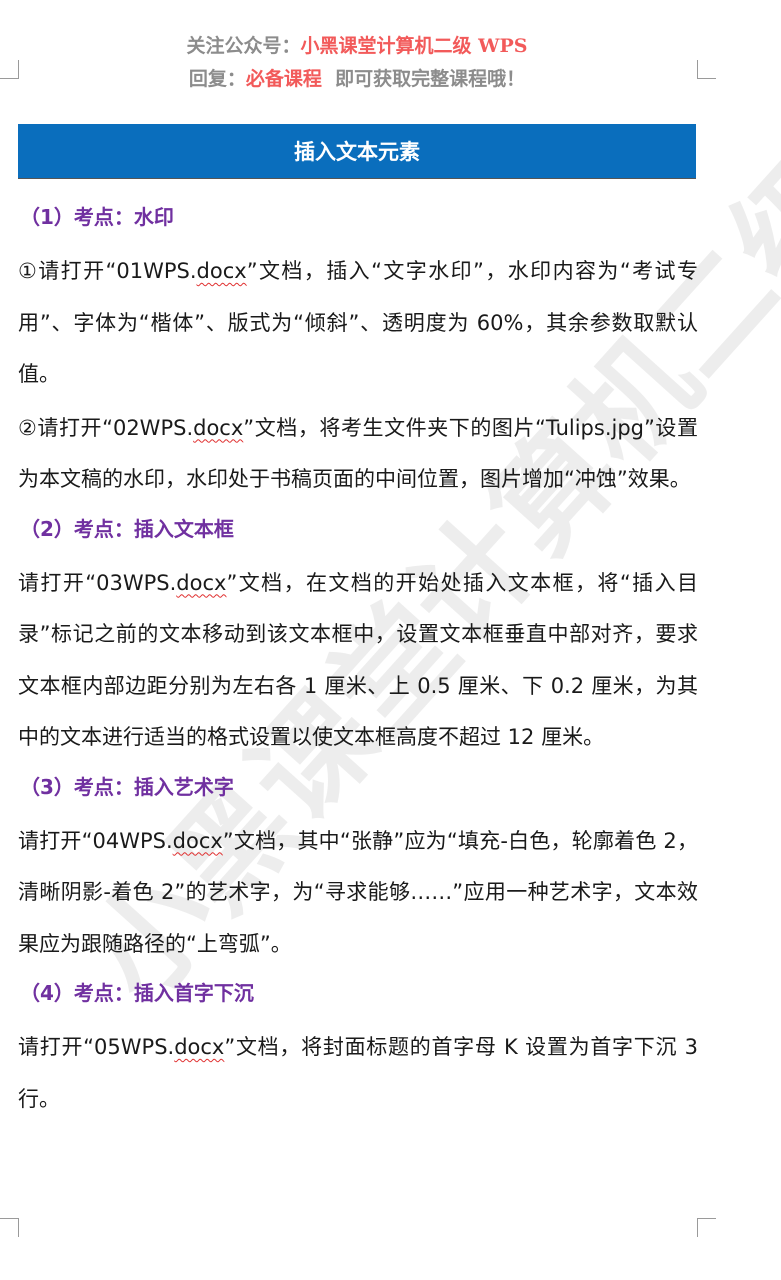 The height and width of the screenshot is (1280, 781). What do you see at coordinates (96, 1047) in the screenshot?
I see `paragraph-text: 请打开“05WPS.` at bounding box center [96, 1047].